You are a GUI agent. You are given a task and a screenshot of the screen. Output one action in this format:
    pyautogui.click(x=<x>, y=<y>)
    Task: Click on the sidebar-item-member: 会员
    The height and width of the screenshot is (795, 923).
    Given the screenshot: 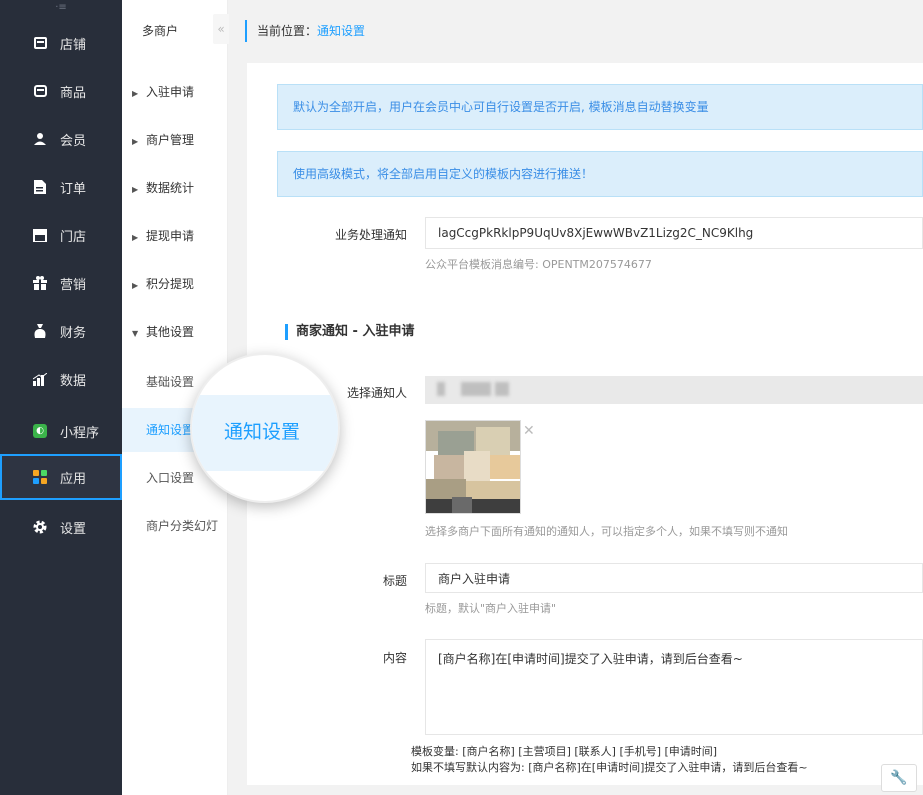 What is the action you would take?
    pyautogui.click(x=61, y=139)
    